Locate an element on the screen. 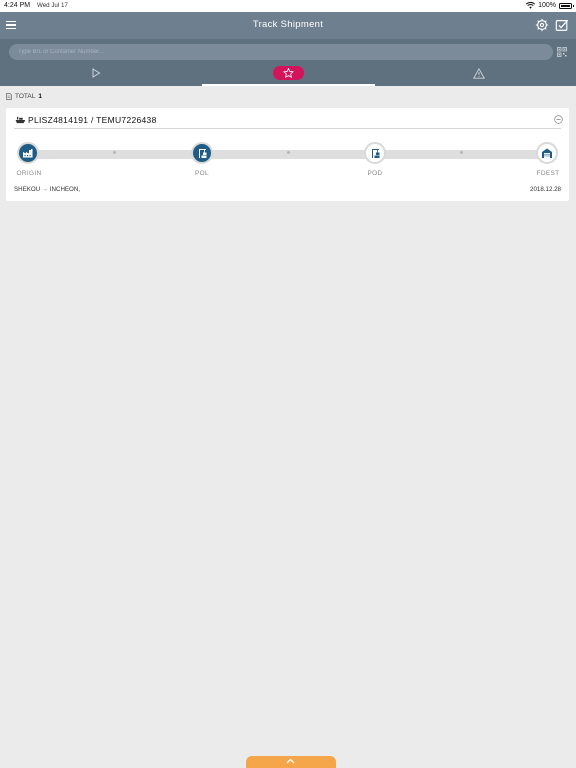  nav-bar: Track Shipment is located at coordinates (288, 25).